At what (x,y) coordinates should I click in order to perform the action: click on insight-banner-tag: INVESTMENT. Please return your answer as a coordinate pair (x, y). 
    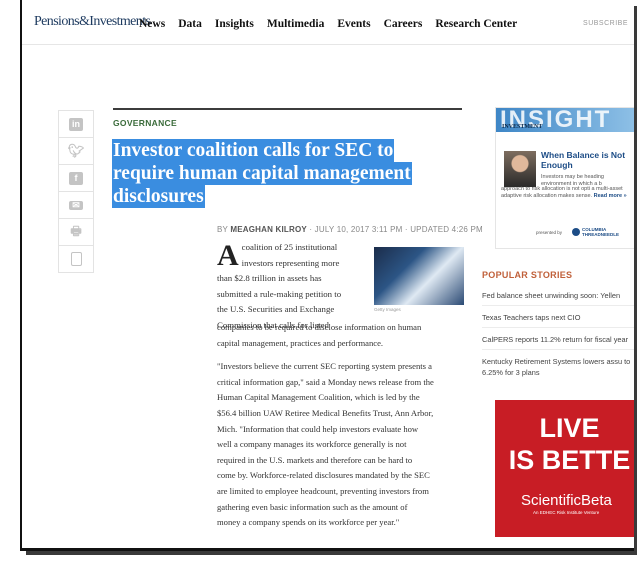
    Looking at the image, I should click on (522, 127).